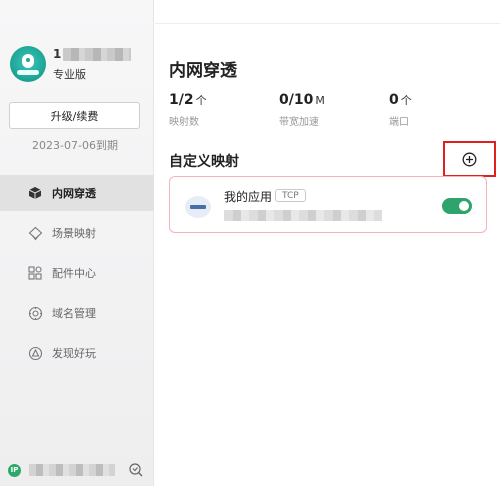 The width and height of the screenshot is (500, 486). What do you see at coordinates (69, 74) in the screenshot?
I see `plan-label: 专业版` at bounding box center [69, 74].